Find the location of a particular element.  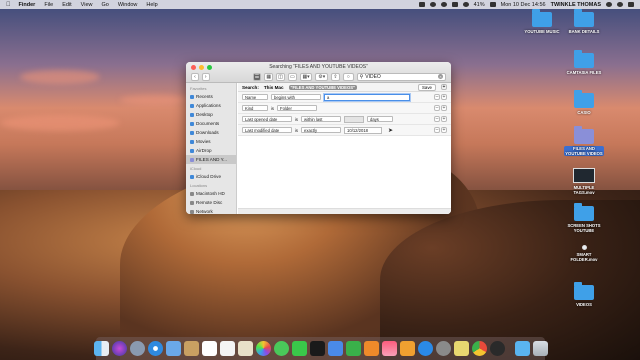

numbers-app-icon is located at coordinates (353, 348).